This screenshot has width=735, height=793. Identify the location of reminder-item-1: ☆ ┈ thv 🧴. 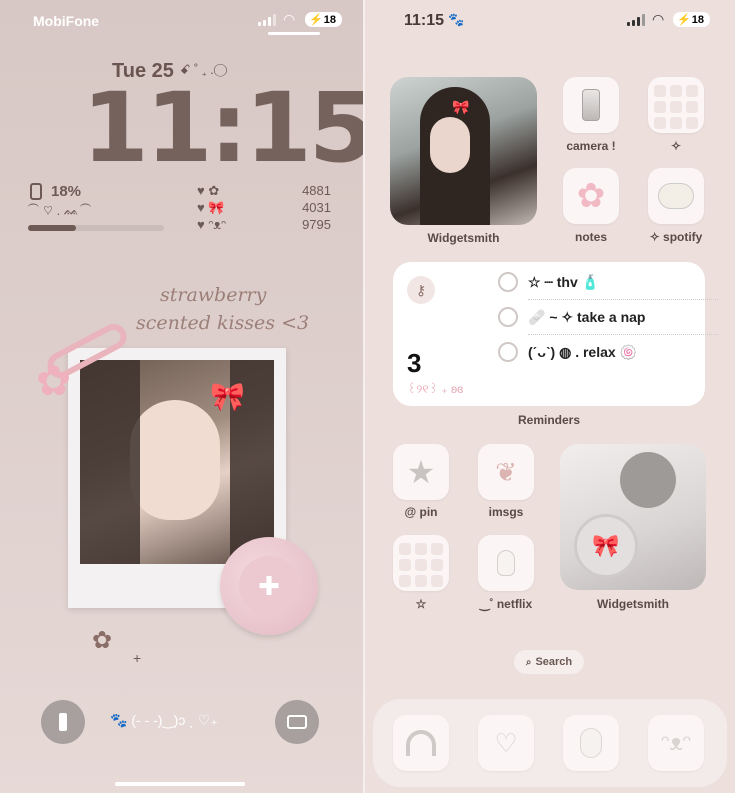
(548, 282).